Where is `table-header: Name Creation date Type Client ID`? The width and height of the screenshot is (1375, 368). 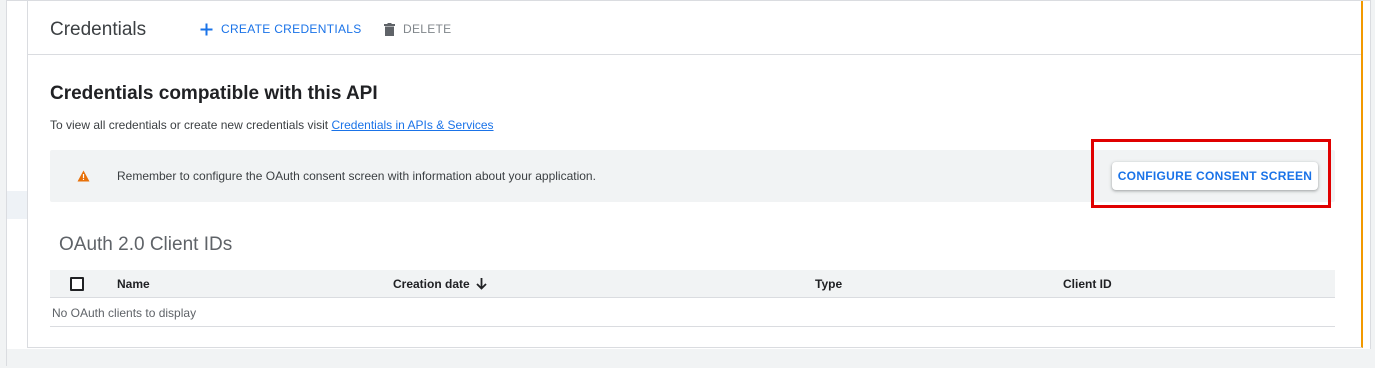
table-header: Name Creation date Type Client ID is located at coordinates (692, 284).